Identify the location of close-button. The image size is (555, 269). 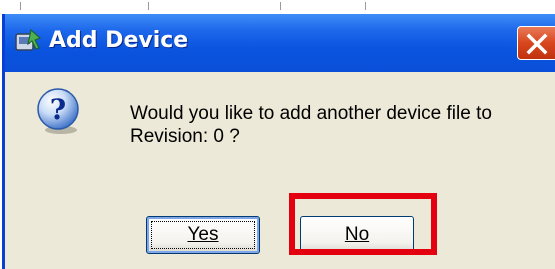
(536, 43).